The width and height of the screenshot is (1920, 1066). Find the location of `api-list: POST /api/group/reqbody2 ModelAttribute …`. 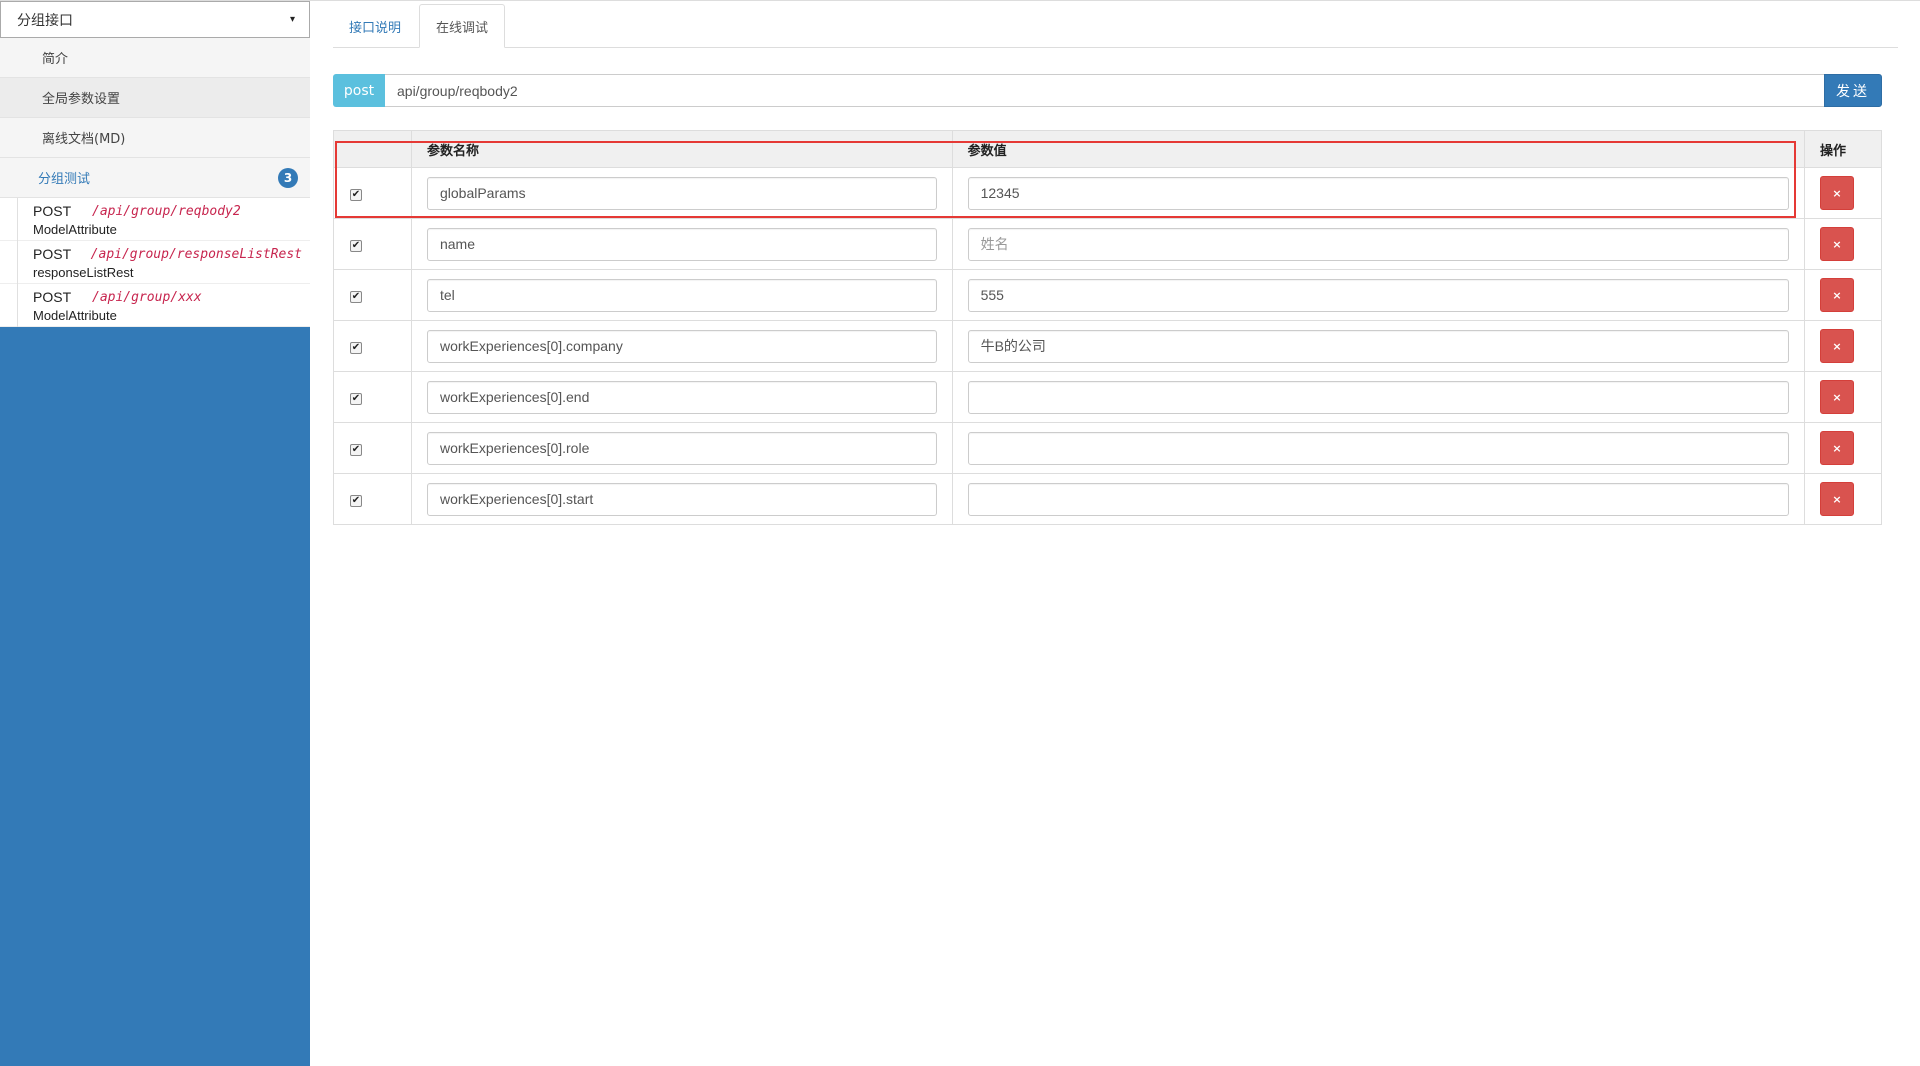

api-list: POST /api/group/reqbody2 ModelAttribute … is located at coordinates (155, 262).